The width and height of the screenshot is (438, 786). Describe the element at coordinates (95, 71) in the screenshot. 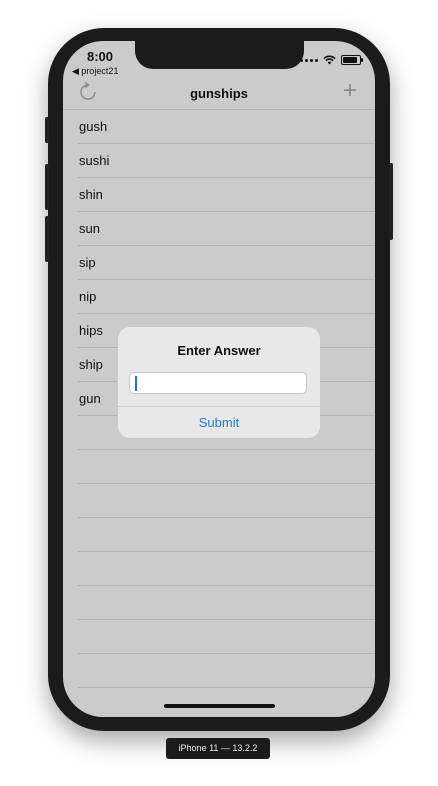

I see `status-back-to-app: ◀ project21` at that location.